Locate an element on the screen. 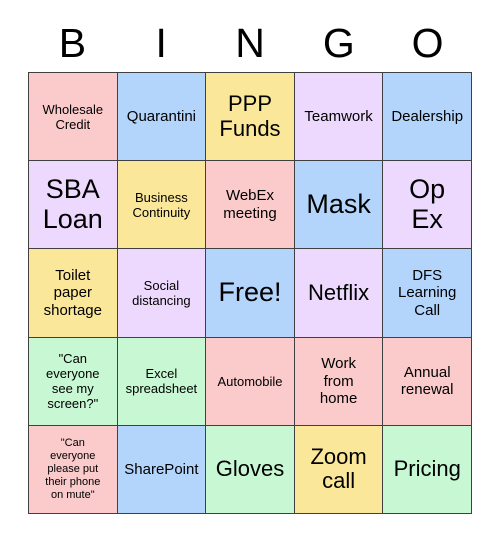  bingo-cell: Business Continuity is located at coordinates (161, 205).